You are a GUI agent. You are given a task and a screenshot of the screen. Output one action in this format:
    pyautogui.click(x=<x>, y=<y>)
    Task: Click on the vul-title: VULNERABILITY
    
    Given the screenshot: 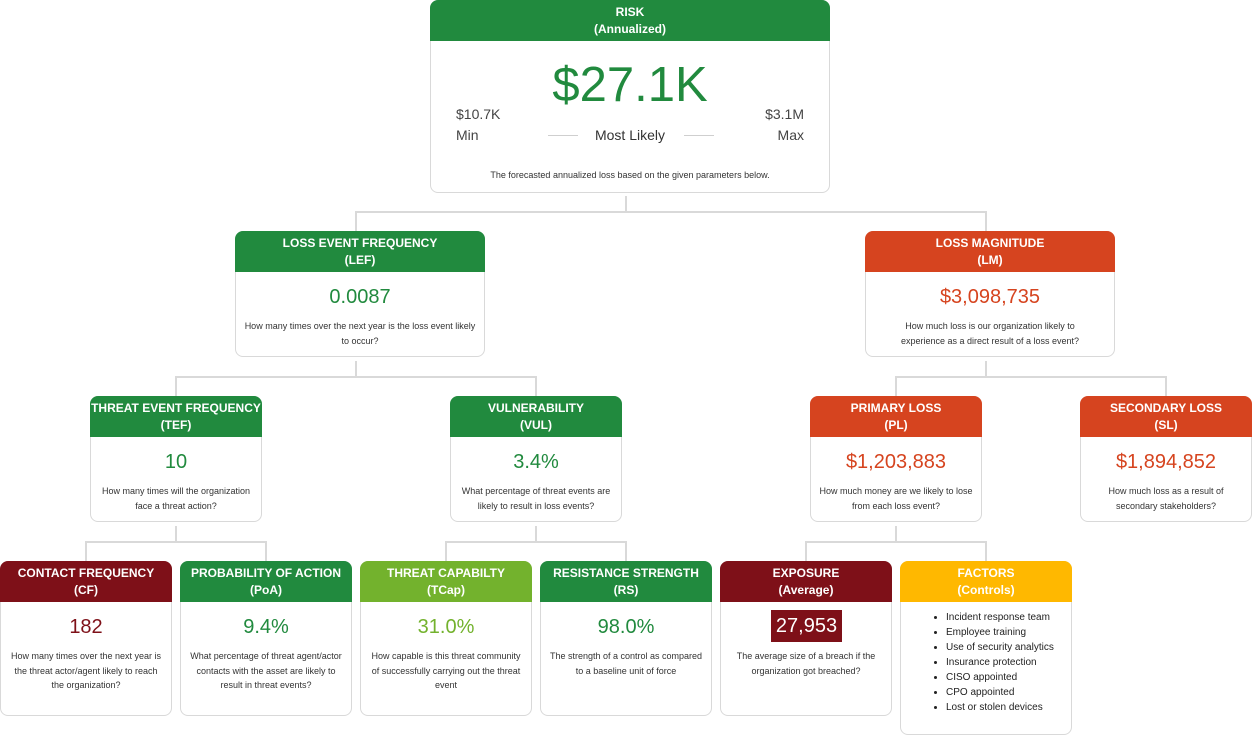 What is the action you would take?
    pyautogui.click(x=536, y=407)
    